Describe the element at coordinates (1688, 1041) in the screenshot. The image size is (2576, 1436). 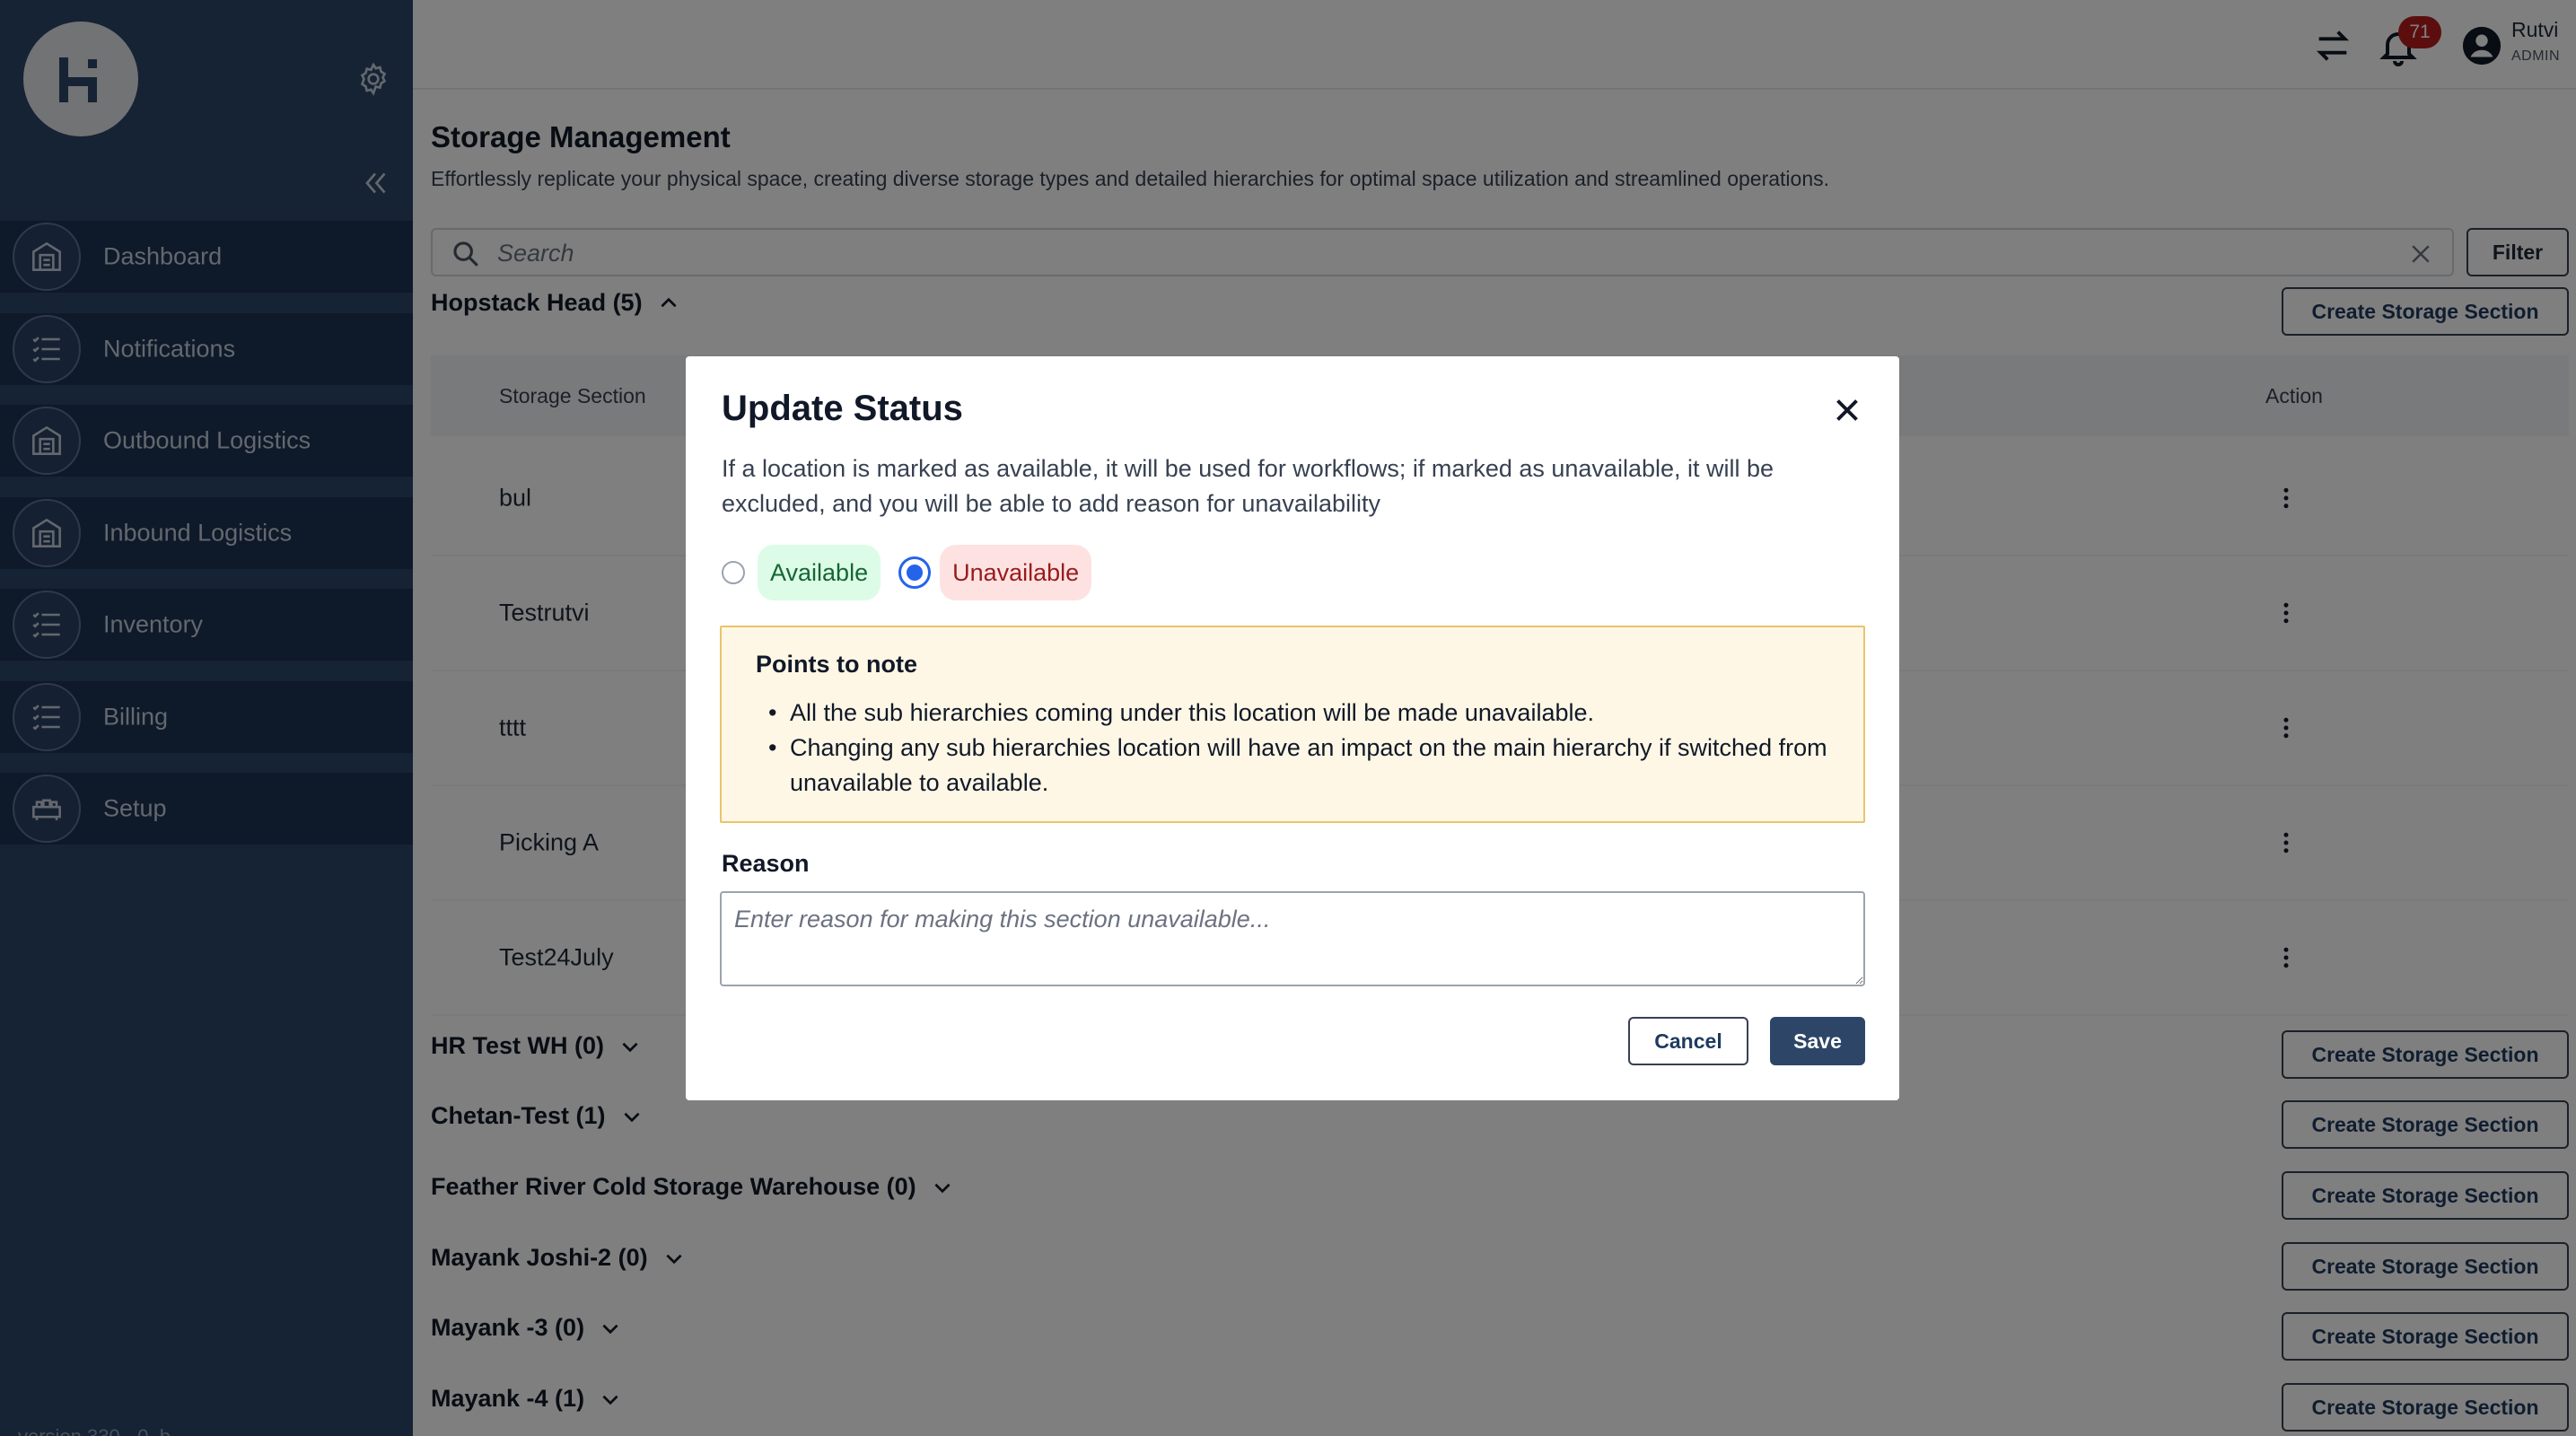
I see `cancel-button: Cancel` at that location.